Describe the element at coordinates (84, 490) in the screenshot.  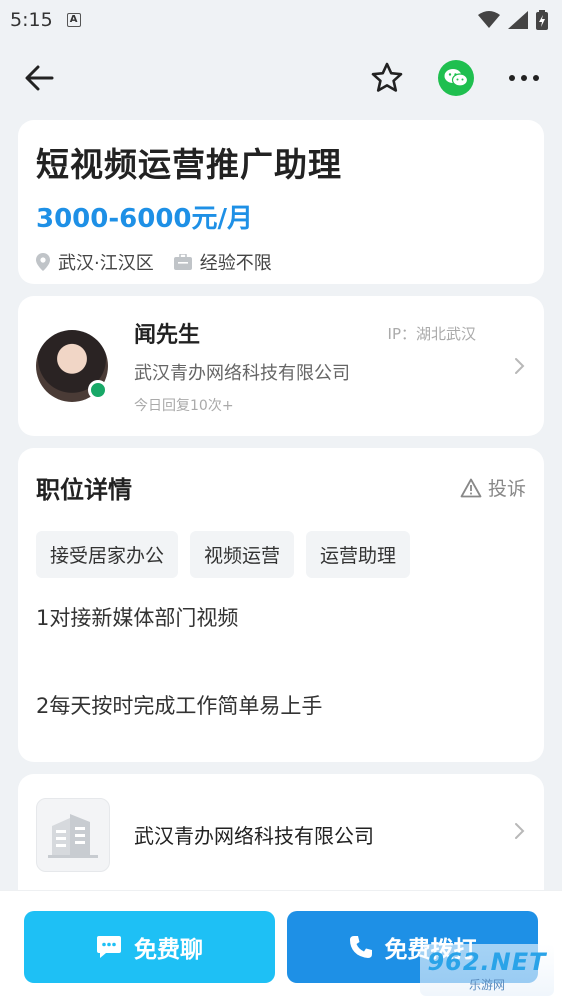
I see `detail-title: 职位详情` at that location.